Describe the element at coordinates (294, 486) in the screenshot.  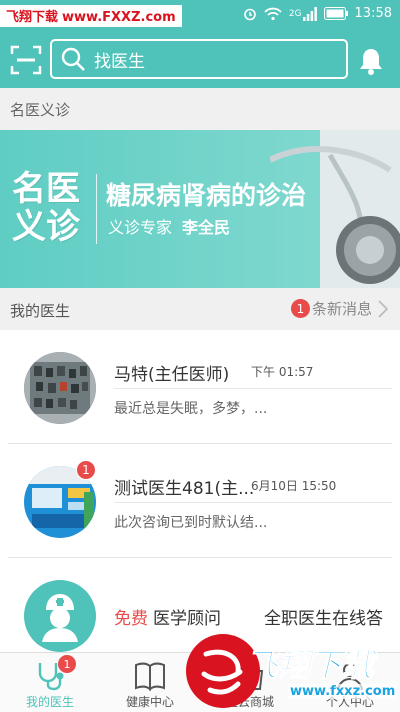
I see `message-time: 6月10日 15:50` at that location.